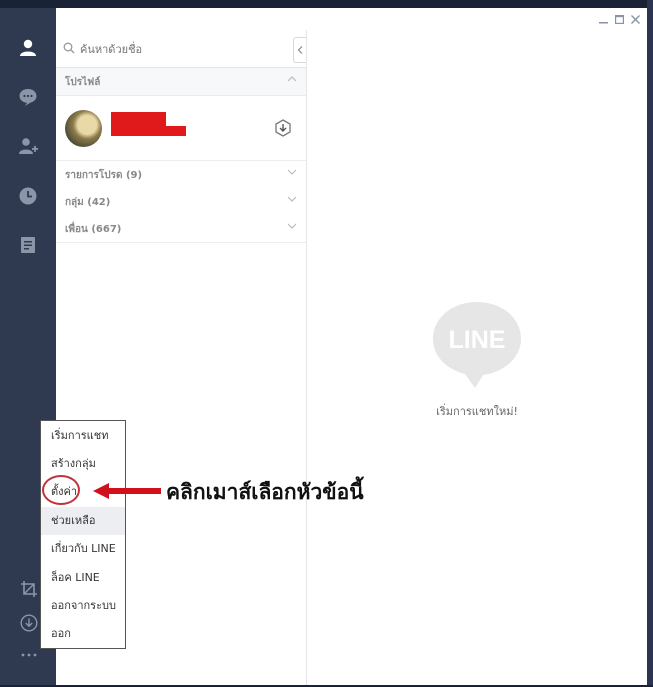  I want to click on note-icon, so click(28, 245).